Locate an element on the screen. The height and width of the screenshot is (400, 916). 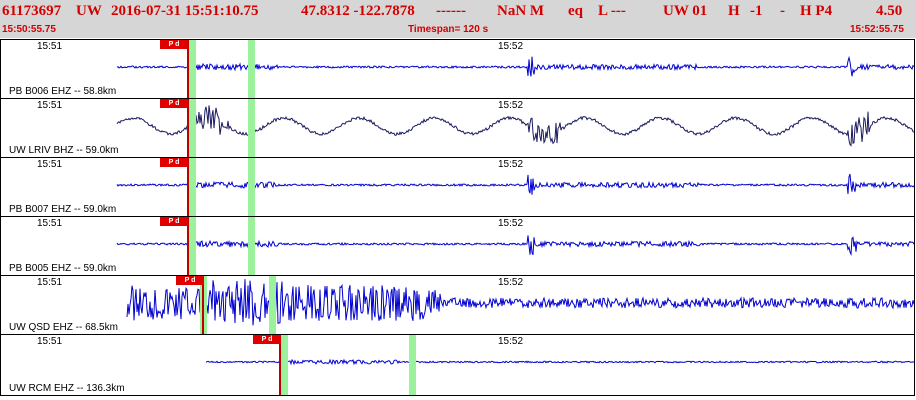
event-dash2: - is located at coordinates (782, 11).